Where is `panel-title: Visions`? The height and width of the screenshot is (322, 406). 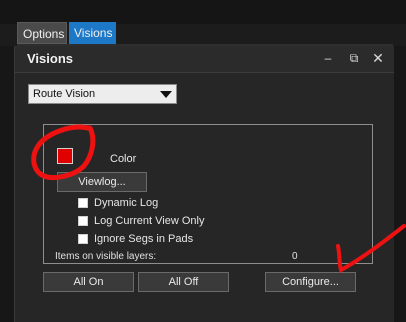 panel-title: Visions is located at coordinates (50, 58).